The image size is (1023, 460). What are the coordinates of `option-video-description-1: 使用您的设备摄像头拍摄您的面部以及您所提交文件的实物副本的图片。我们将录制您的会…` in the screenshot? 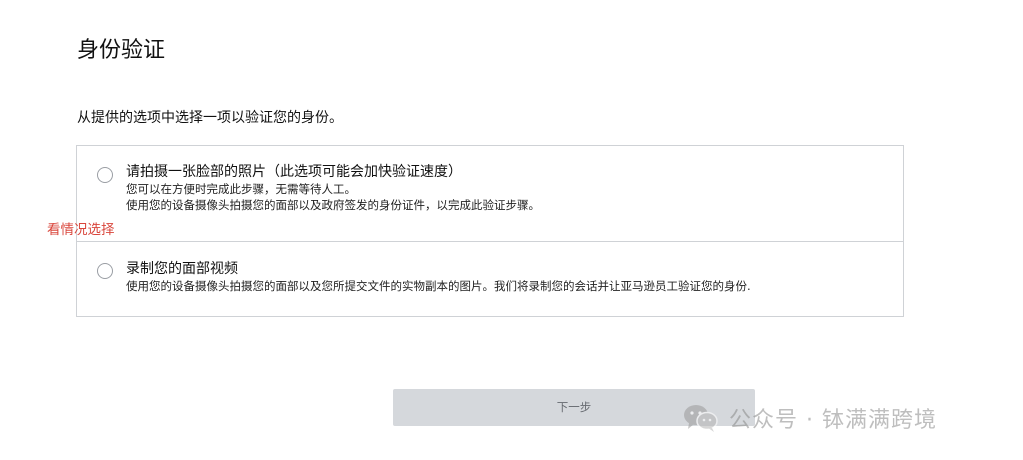 It's located at (438, 286).